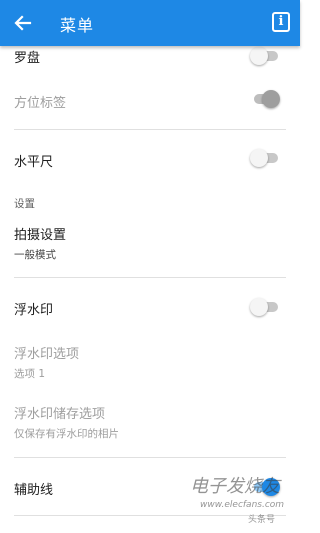  Describe the element at coordinates (281, 22) in the screenshot. I see `info-icon: i` at that location.